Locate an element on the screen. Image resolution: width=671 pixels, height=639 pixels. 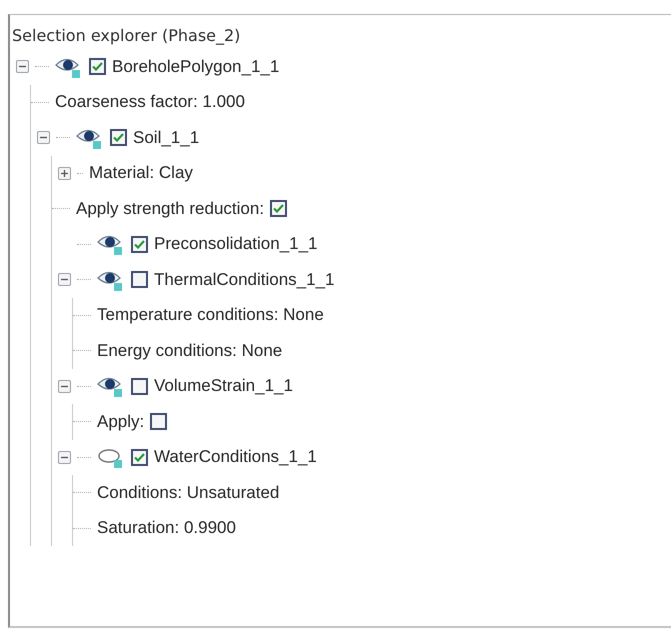
tree-item-label: BoreholePolygon_1_1 is located at coordinates (196, 66).